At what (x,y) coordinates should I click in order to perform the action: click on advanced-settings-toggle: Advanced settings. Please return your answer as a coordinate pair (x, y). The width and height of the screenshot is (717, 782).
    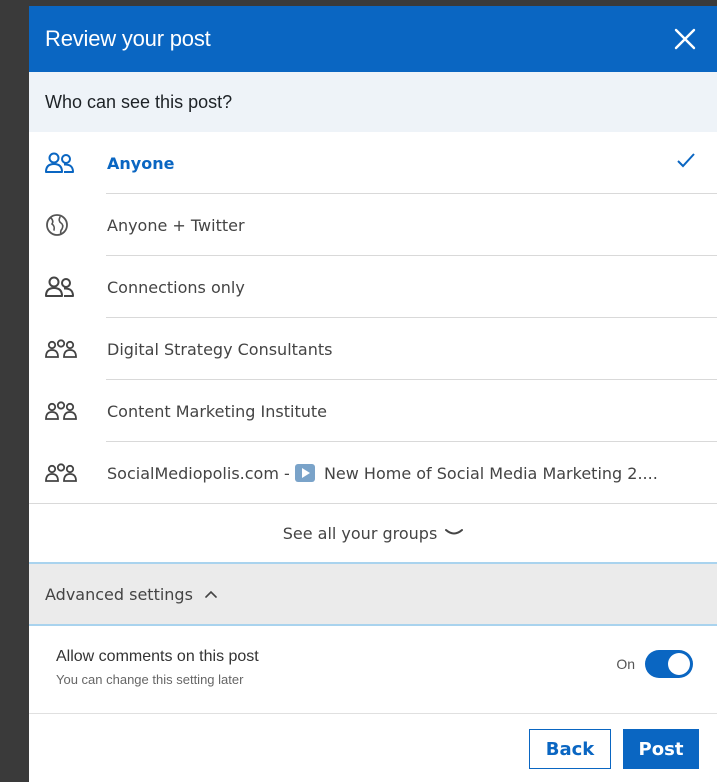
    Looking at the image, I should click on (373, 595).